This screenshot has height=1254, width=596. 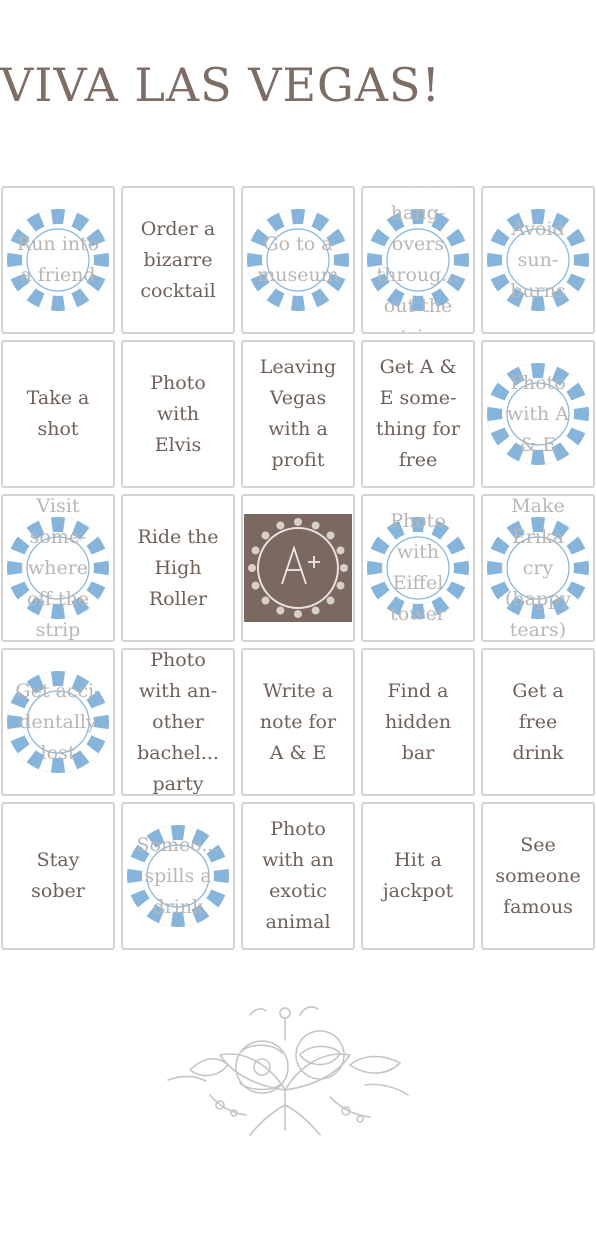 I want to click on bingo-cell-label: Someo... spills a drink, so click(x=178, y=875).